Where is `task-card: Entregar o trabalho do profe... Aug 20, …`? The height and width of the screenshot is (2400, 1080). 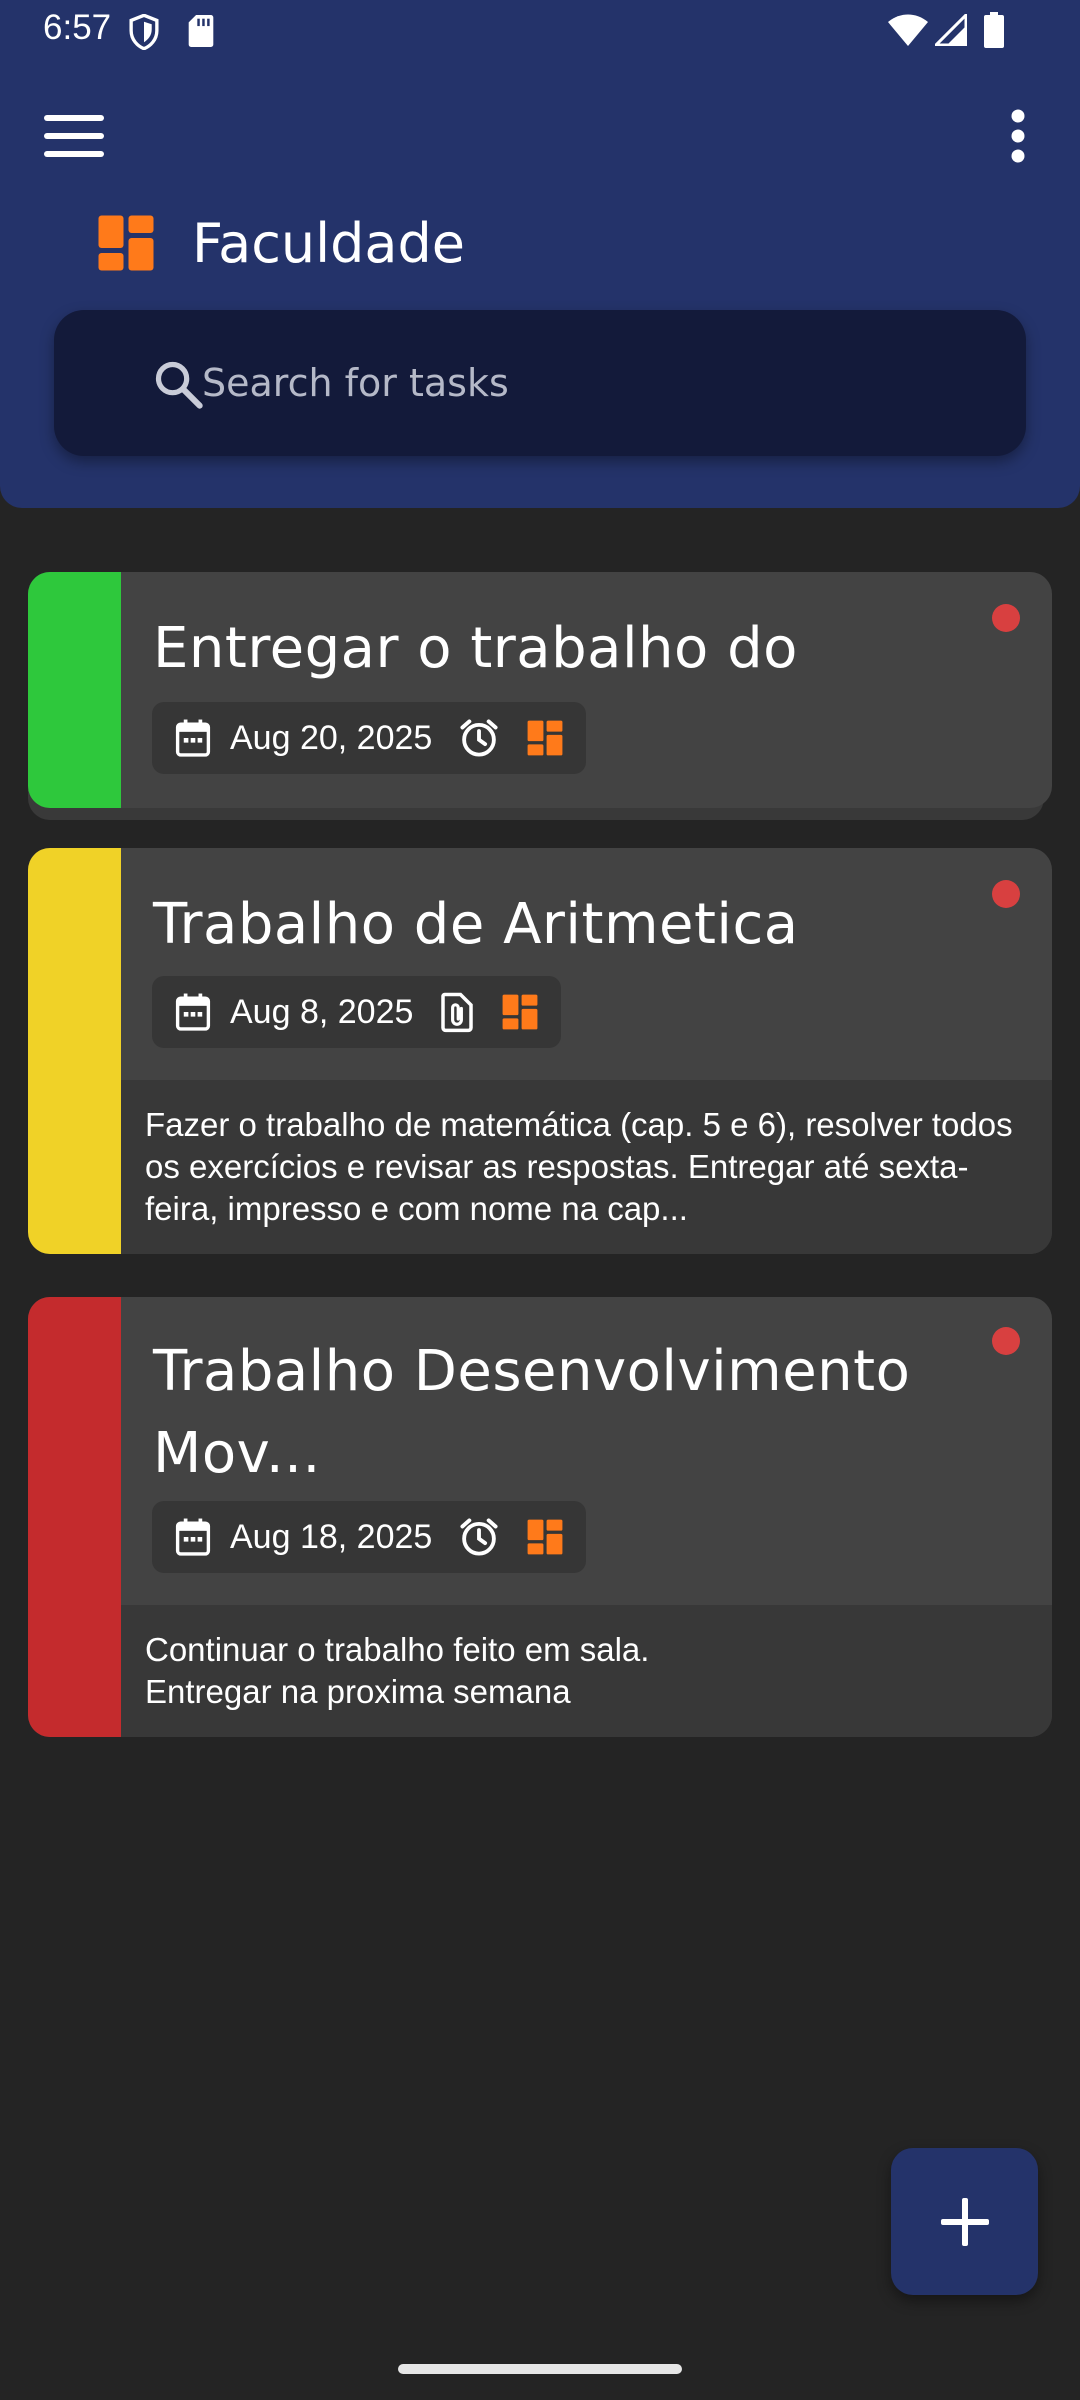 task-card: Entregar o trabalho do profe... Aug 20, … is located at coordinates (540, 690).